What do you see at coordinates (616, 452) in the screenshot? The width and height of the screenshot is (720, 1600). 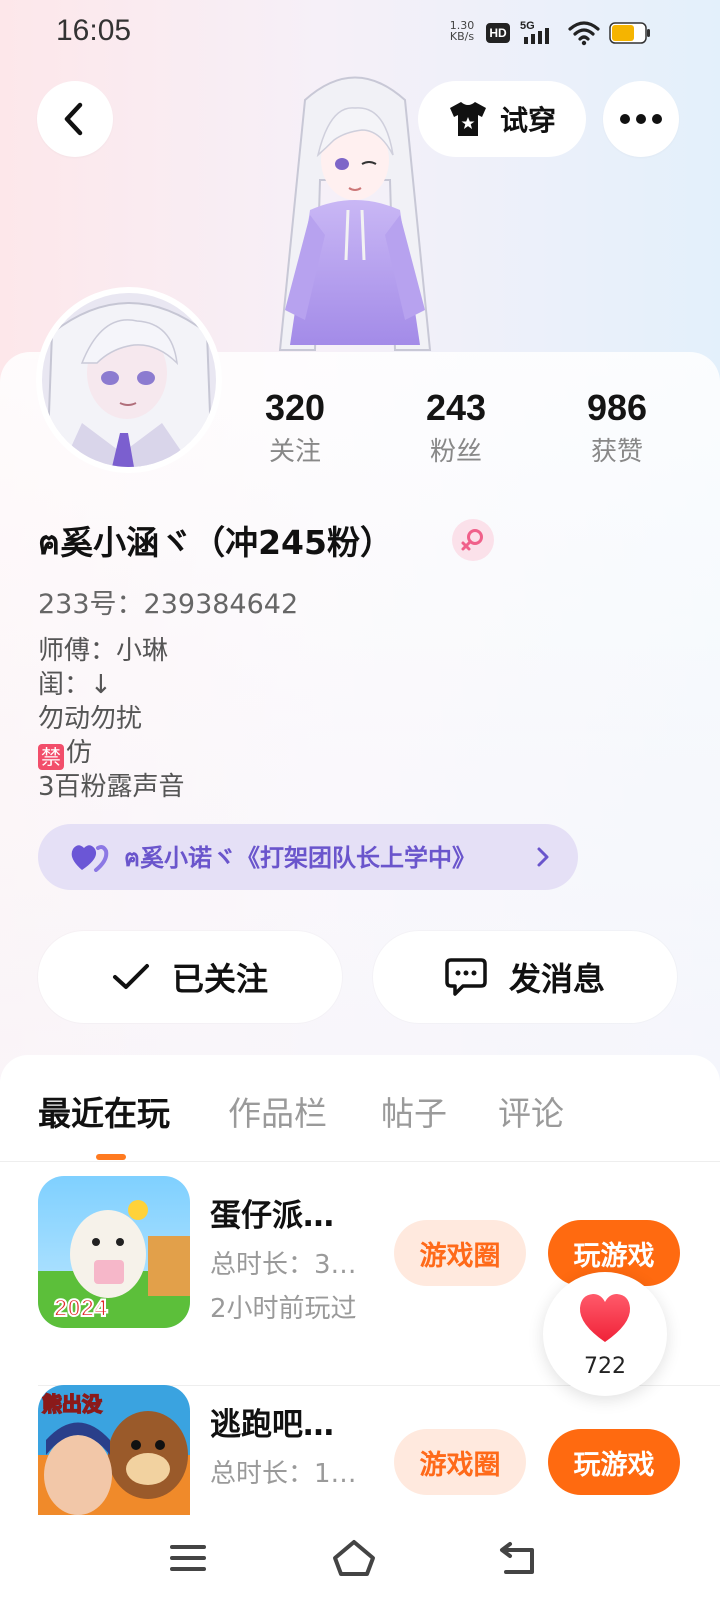 I see `likes-label: 获赞` at bounding box center [616, 452].